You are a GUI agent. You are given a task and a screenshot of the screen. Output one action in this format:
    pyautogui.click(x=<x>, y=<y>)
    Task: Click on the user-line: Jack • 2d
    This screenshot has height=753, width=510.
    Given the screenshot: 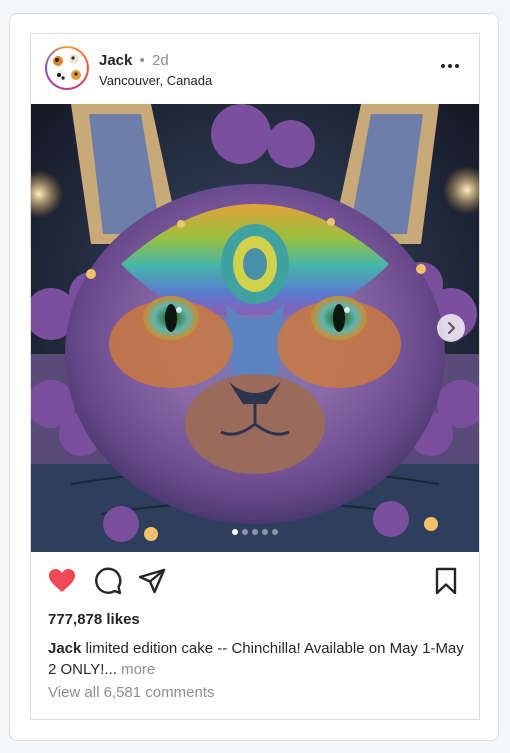 What is the action you would take?
    pyautogui.click(x=134, y=60)
    